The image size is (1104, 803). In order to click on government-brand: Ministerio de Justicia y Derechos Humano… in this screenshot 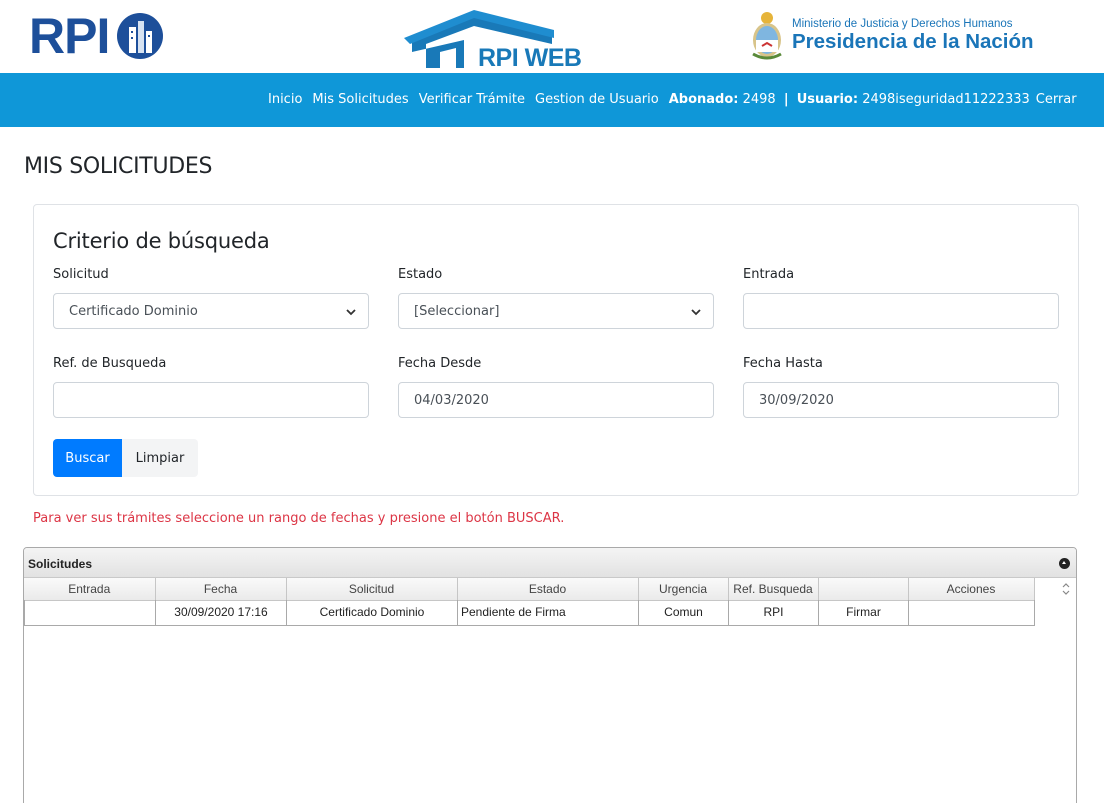, I will do `click(892, 36)`.